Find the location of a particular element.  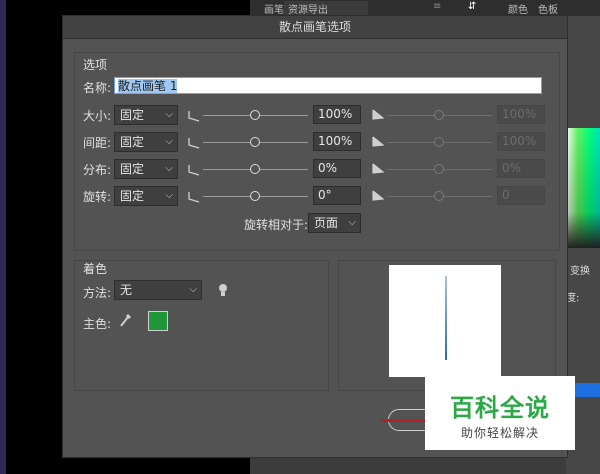

size-label: 大小: is located at coordinates (97, 116).